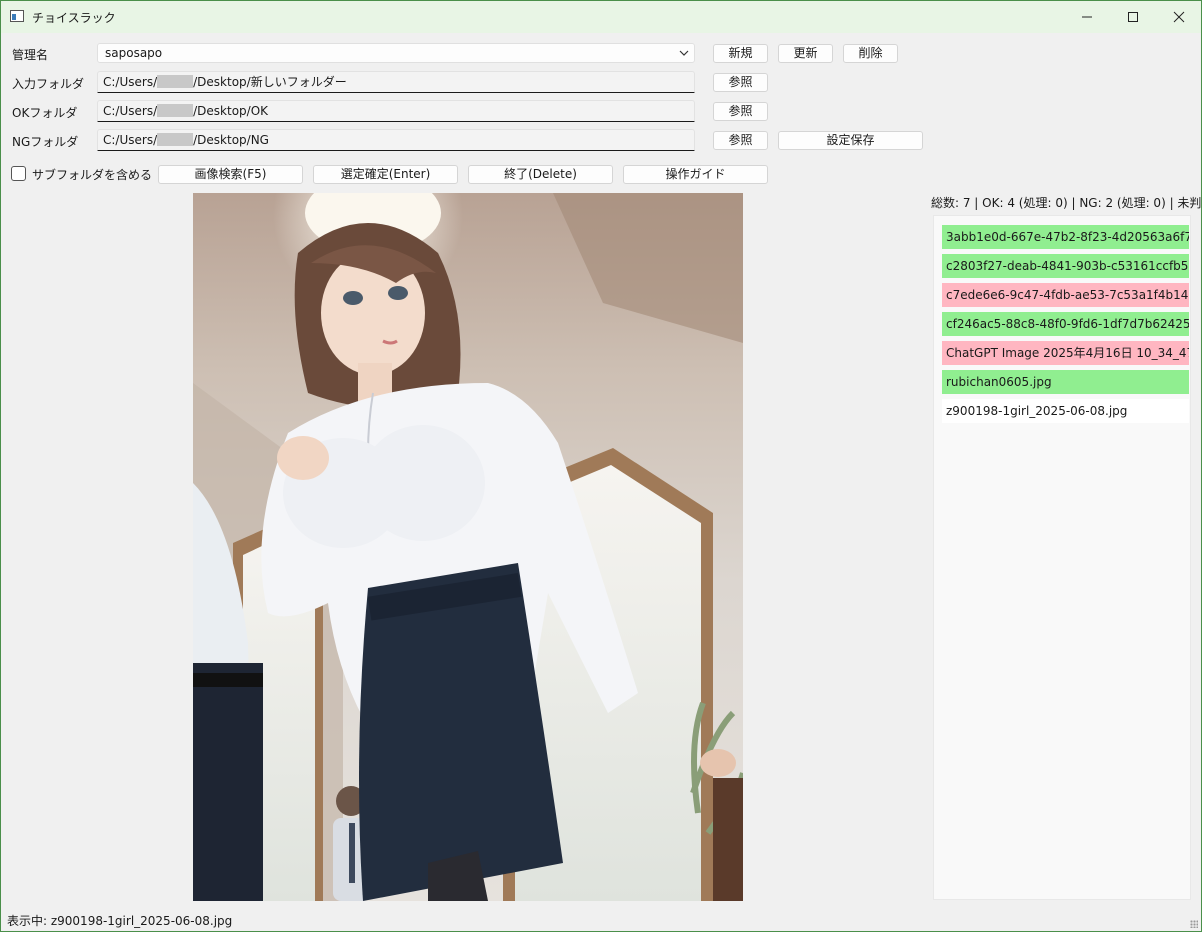 The image size is (1202, 932). I want to click on update-button: 更新, so click(805, 53).